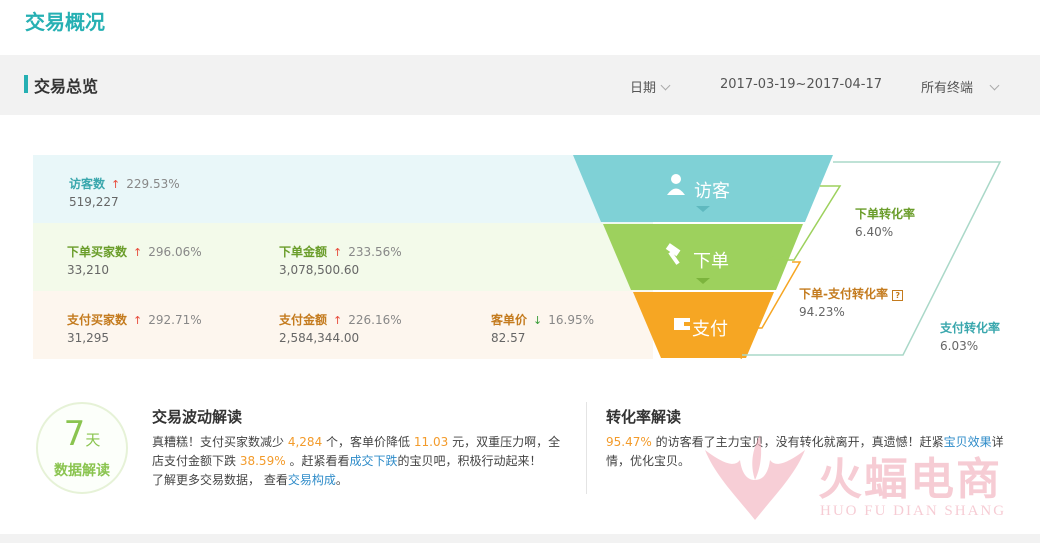 This screenshot has width=1040, height=543. What do you see at coordinates (305, 442) in the screenshot?
I see `highlight-number: 4,284` at bounding box center [305, 442].